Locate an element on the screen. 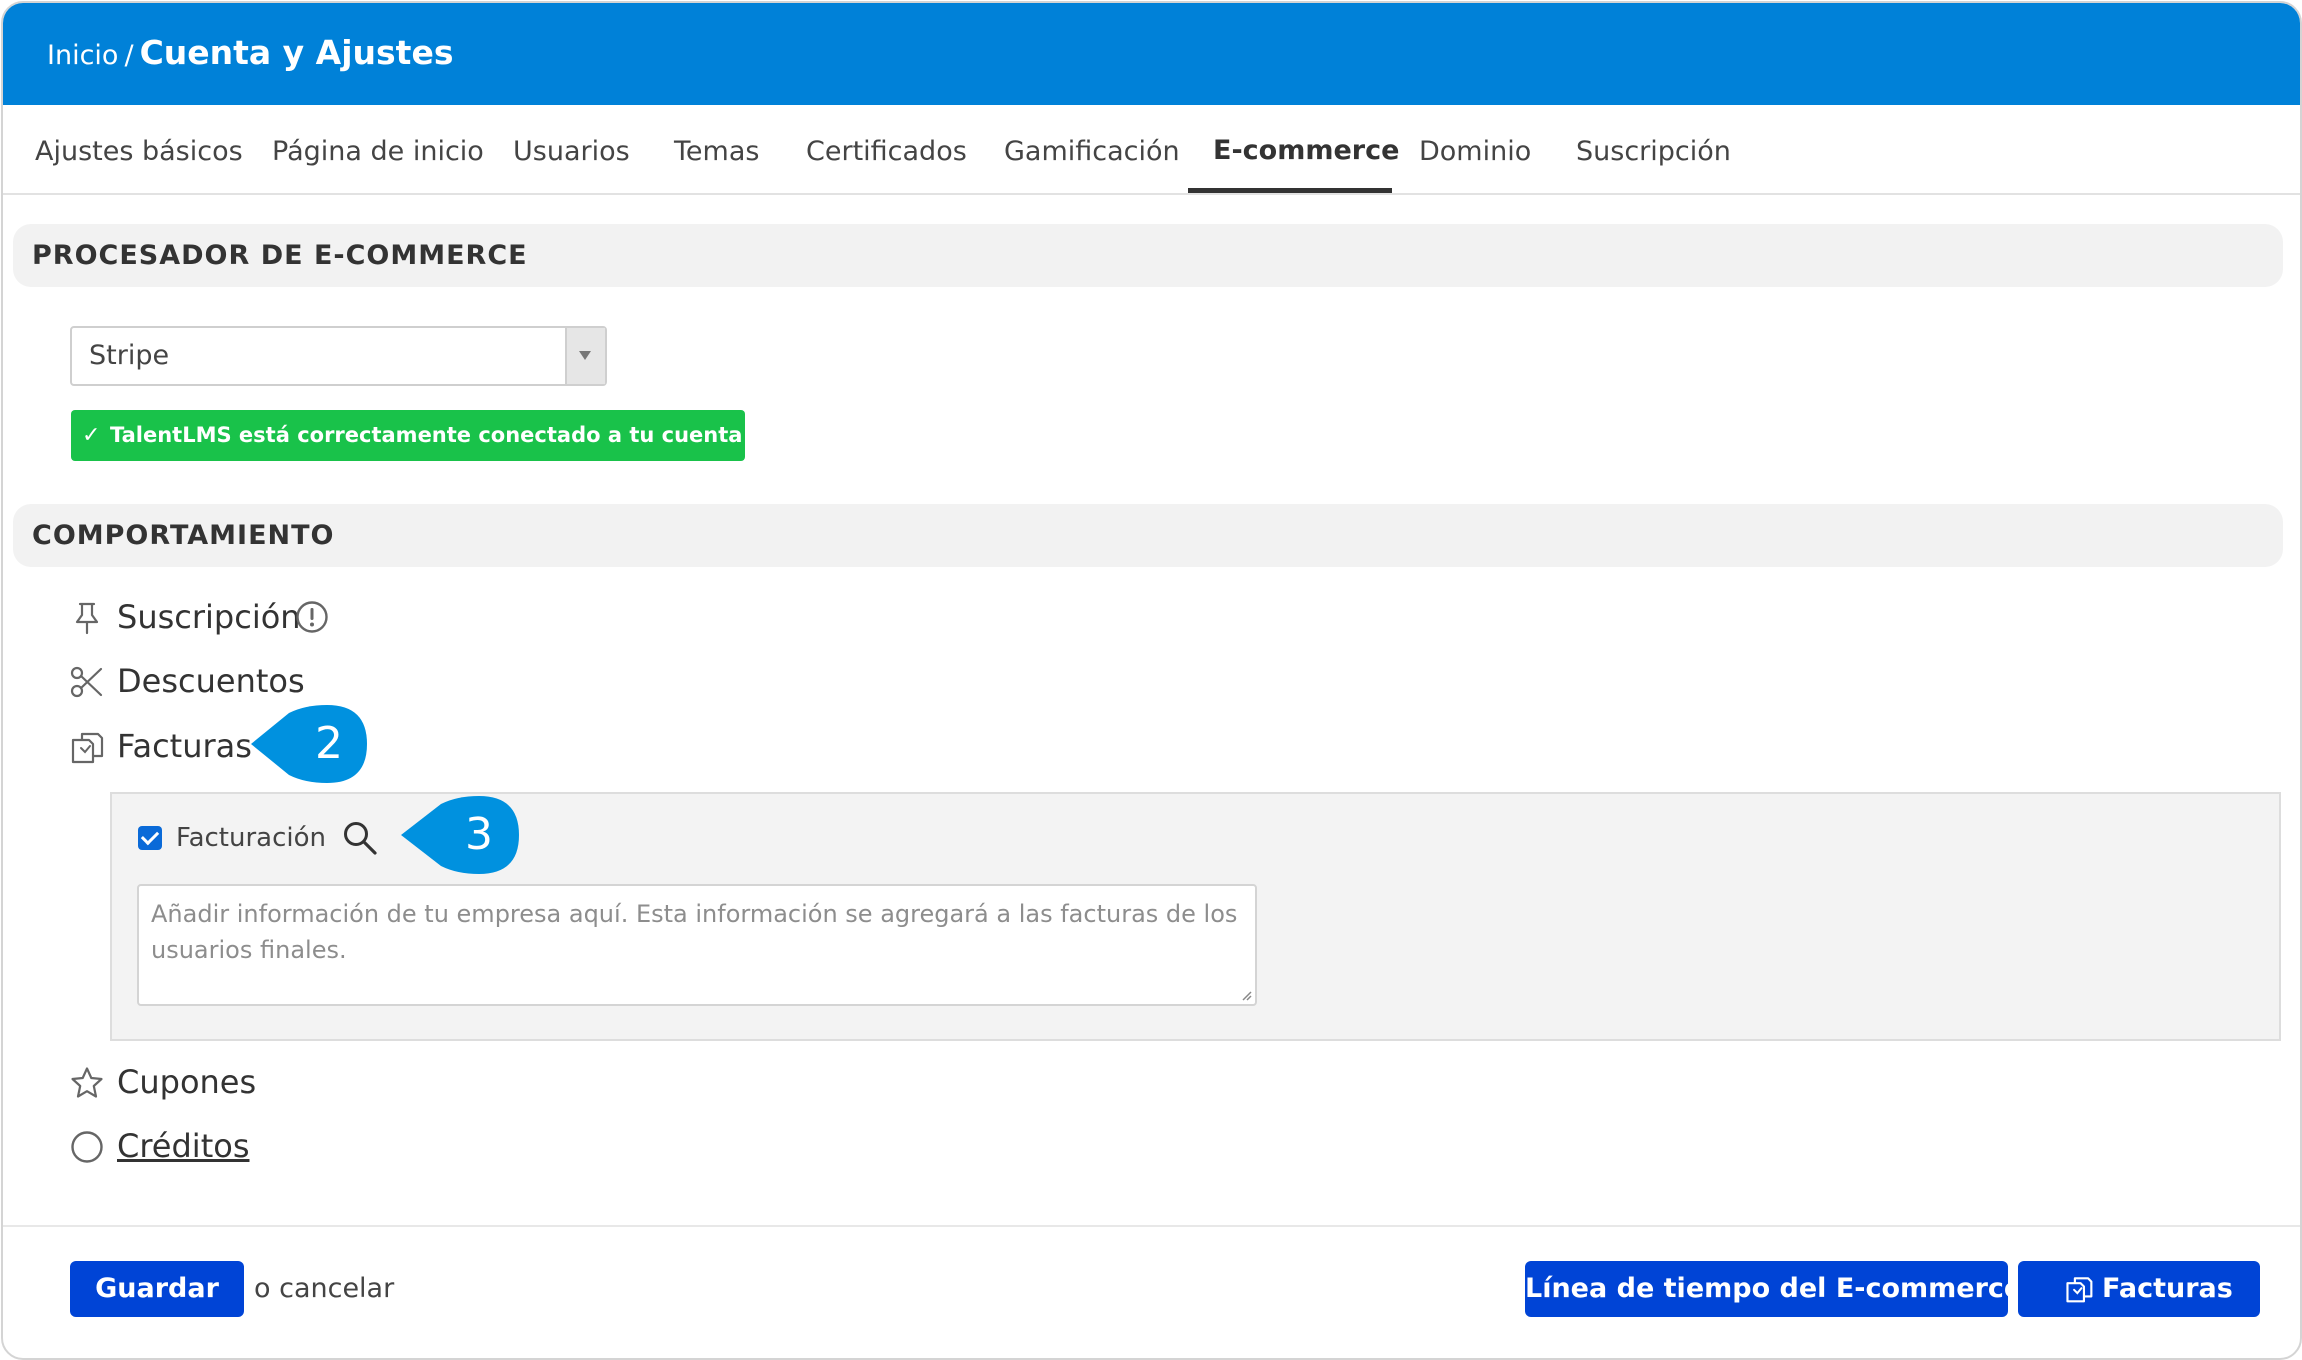 This screenshot has width=2302, height=1360. search-icon is located at coordinates (360, 838).